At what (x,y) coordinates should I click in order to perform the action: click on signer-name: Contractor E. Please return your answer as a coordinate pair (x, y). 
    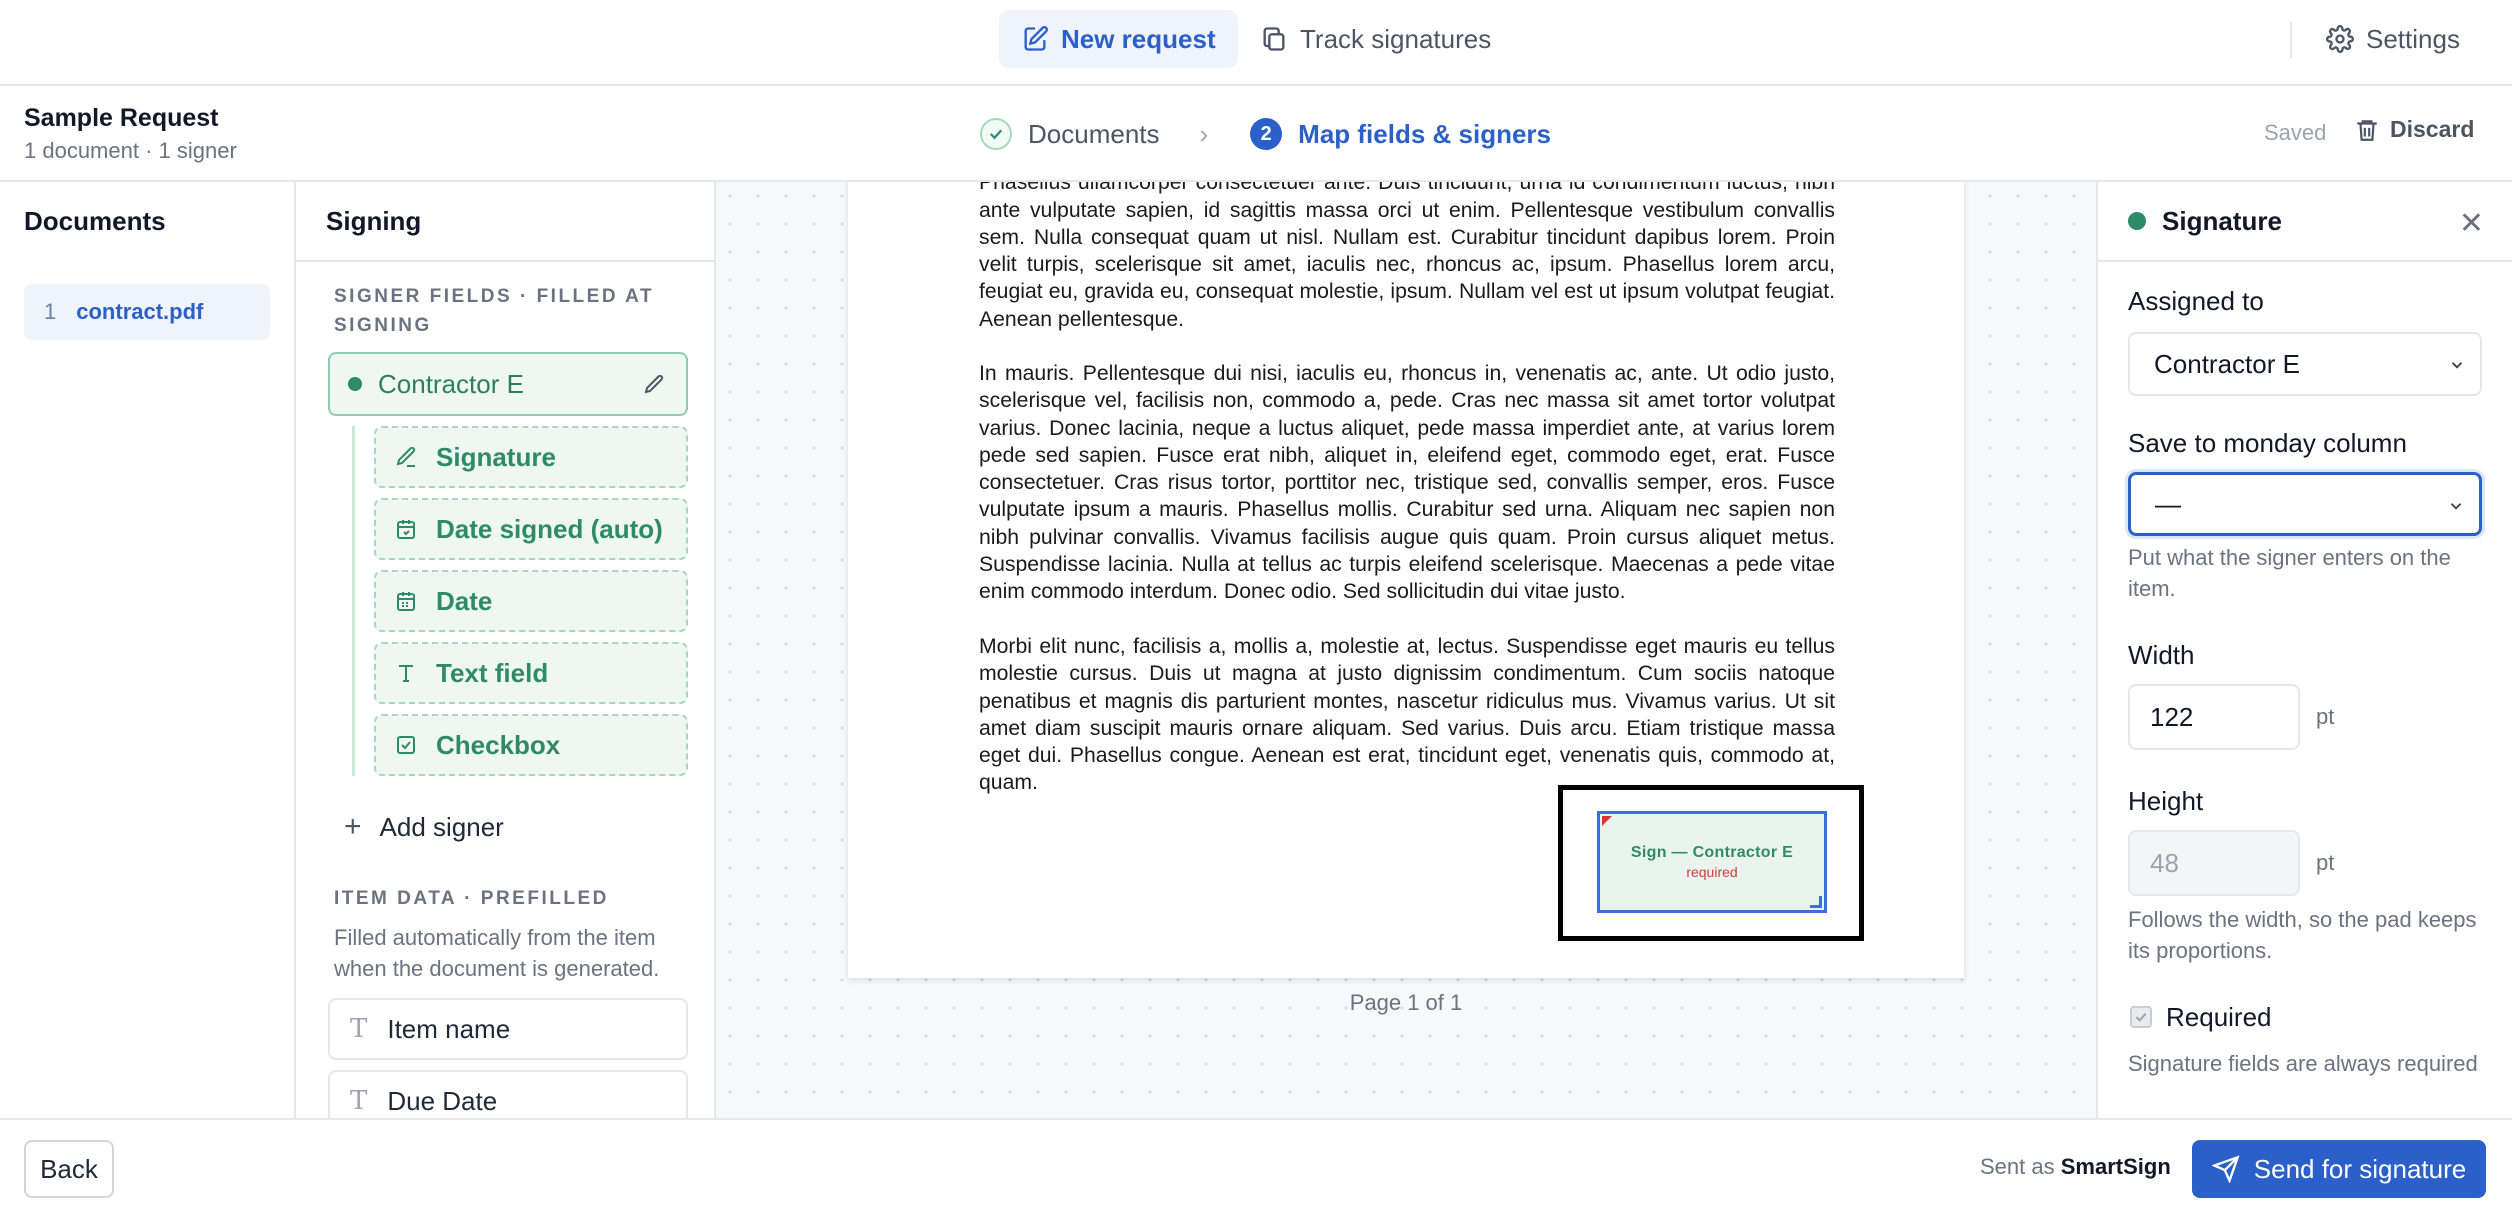
    Looking at the image, I should click on (451, 383).